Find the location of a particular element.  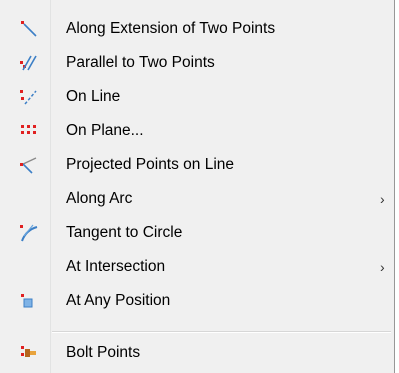

menu-item-label: On Line is located at coordinates (93, 96).